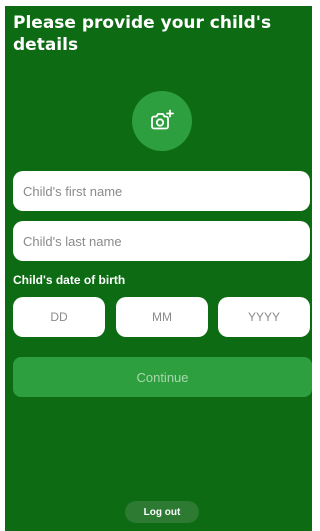  I want to click on logout-button: Log out, so click(162, 512).